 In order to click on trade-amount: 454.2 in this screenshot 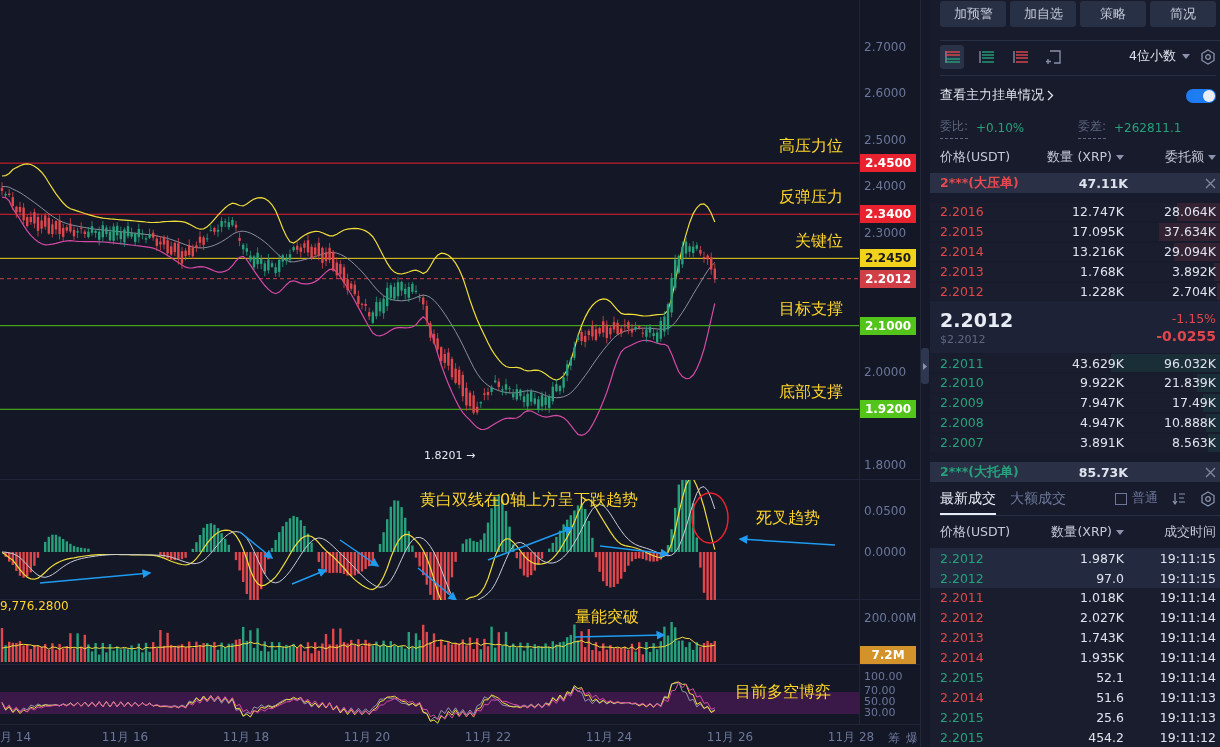, I will do `click(1105, 737)`.